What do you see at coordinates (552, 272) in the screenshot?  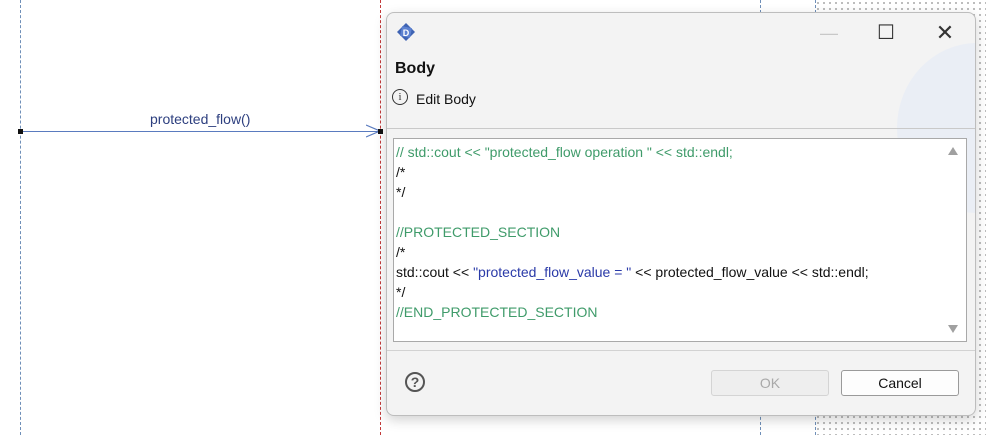 I see `code-string-literal: "protected_flow_value = "` at bounding box center [552, 272].